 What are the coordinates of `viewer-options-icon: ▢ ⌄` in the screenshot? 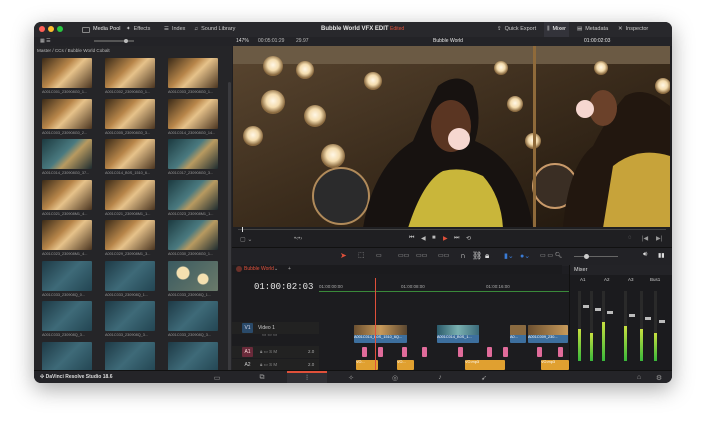 It's located at (246, 239).